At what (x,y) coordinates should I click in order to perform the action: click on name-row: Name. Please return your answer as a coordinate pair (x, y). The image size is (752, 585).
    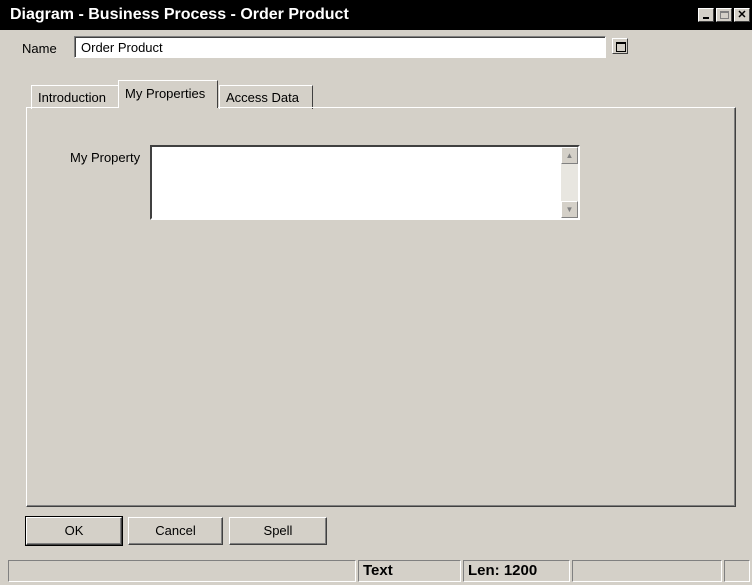
    Looking at the image, I should click on (46, 48).